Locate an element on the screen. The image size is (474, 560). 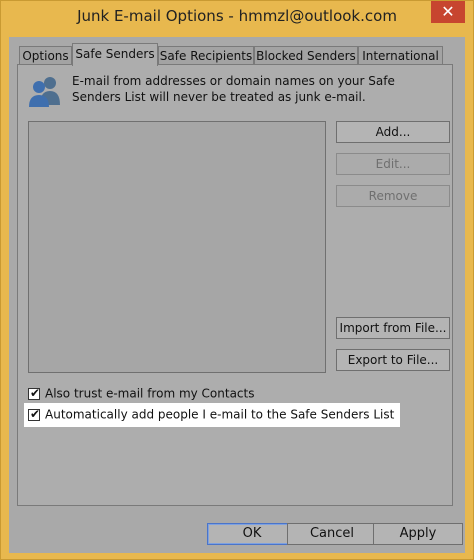
cancel-button: Cancel is located at coordinates (332, 534).